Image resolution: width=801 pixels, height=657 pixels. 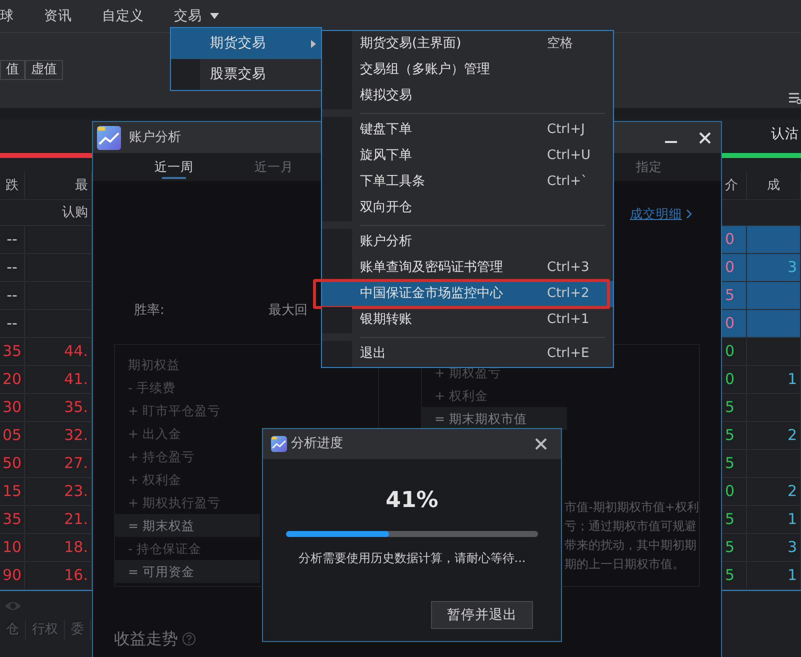 What do you see at coordinates (123, 16) in the screenshot?
I see `menu-item: 自定义` at bounding box center [123, 16].